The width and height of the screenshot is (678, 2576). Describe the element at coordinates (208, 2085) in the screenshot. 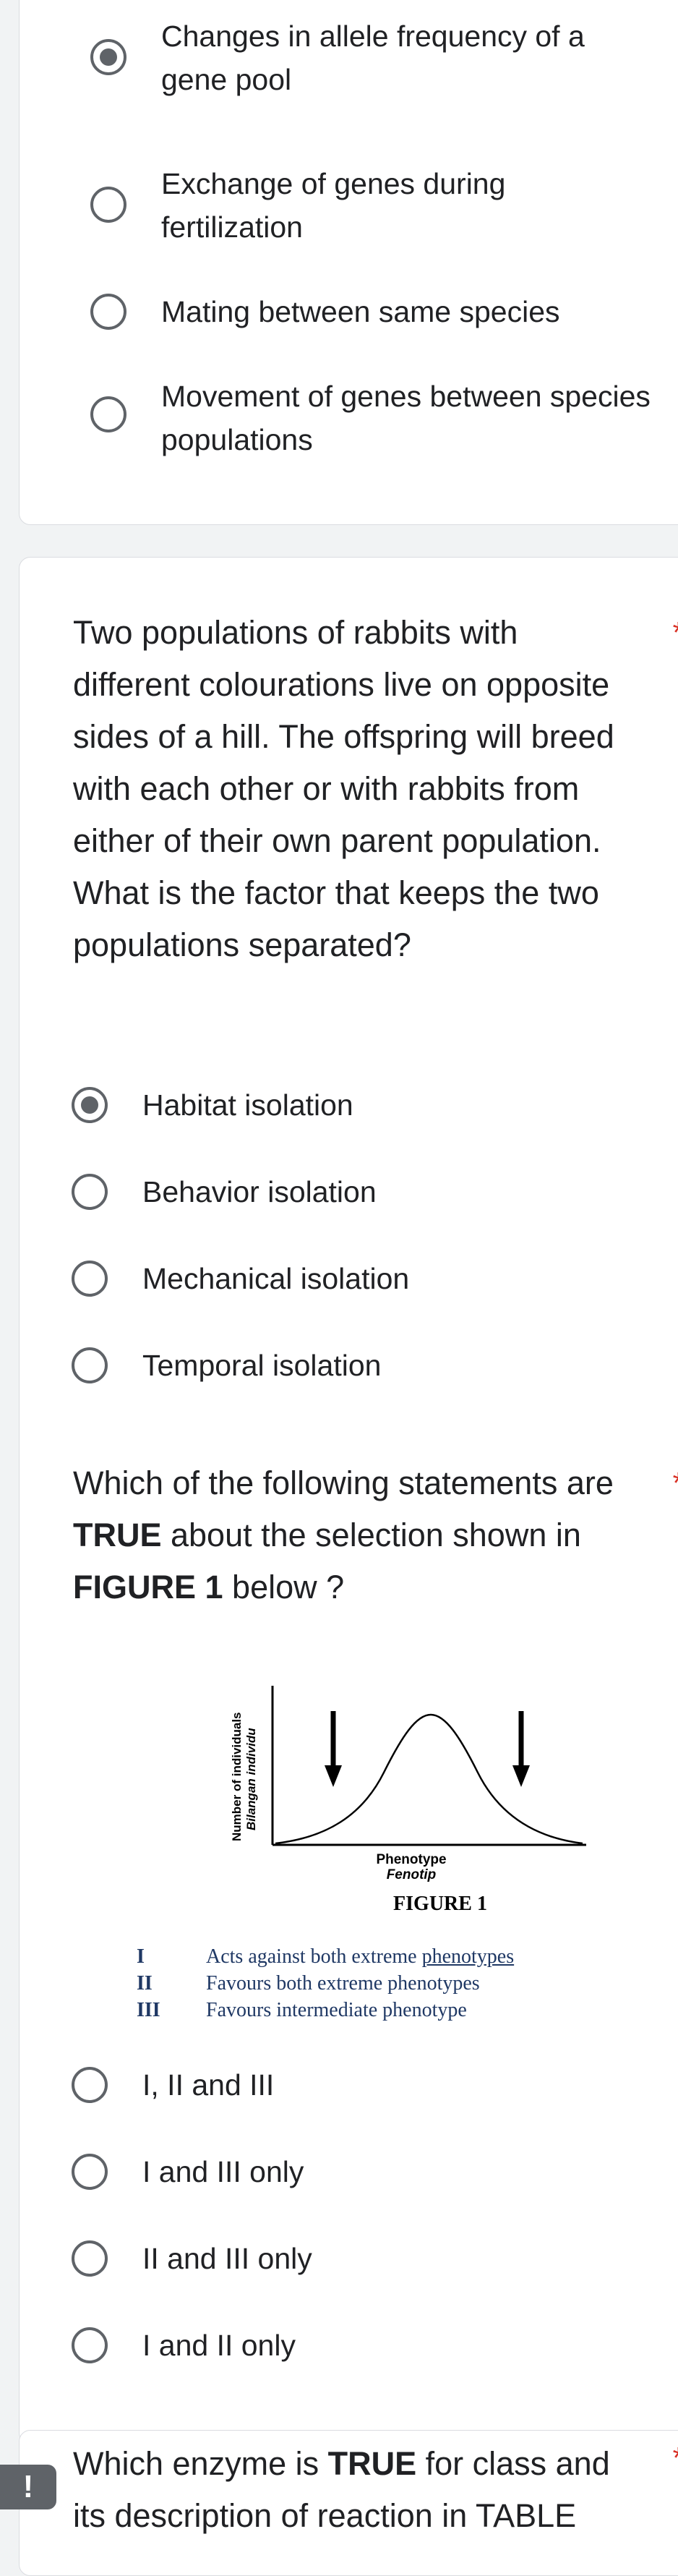

I see `option-label: I, II and III` at that location.